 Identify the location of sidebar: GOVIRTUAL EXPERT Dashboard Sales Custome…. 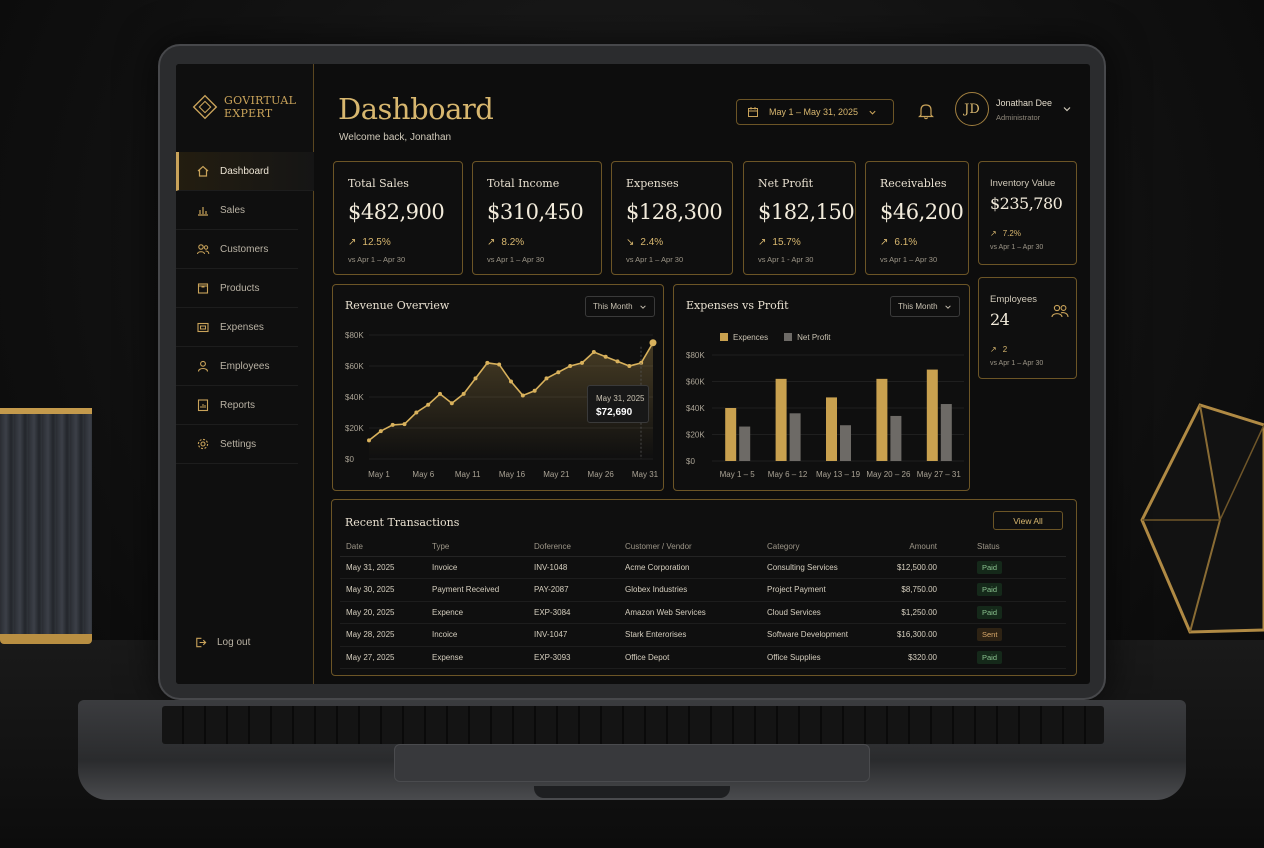
(245, 374).